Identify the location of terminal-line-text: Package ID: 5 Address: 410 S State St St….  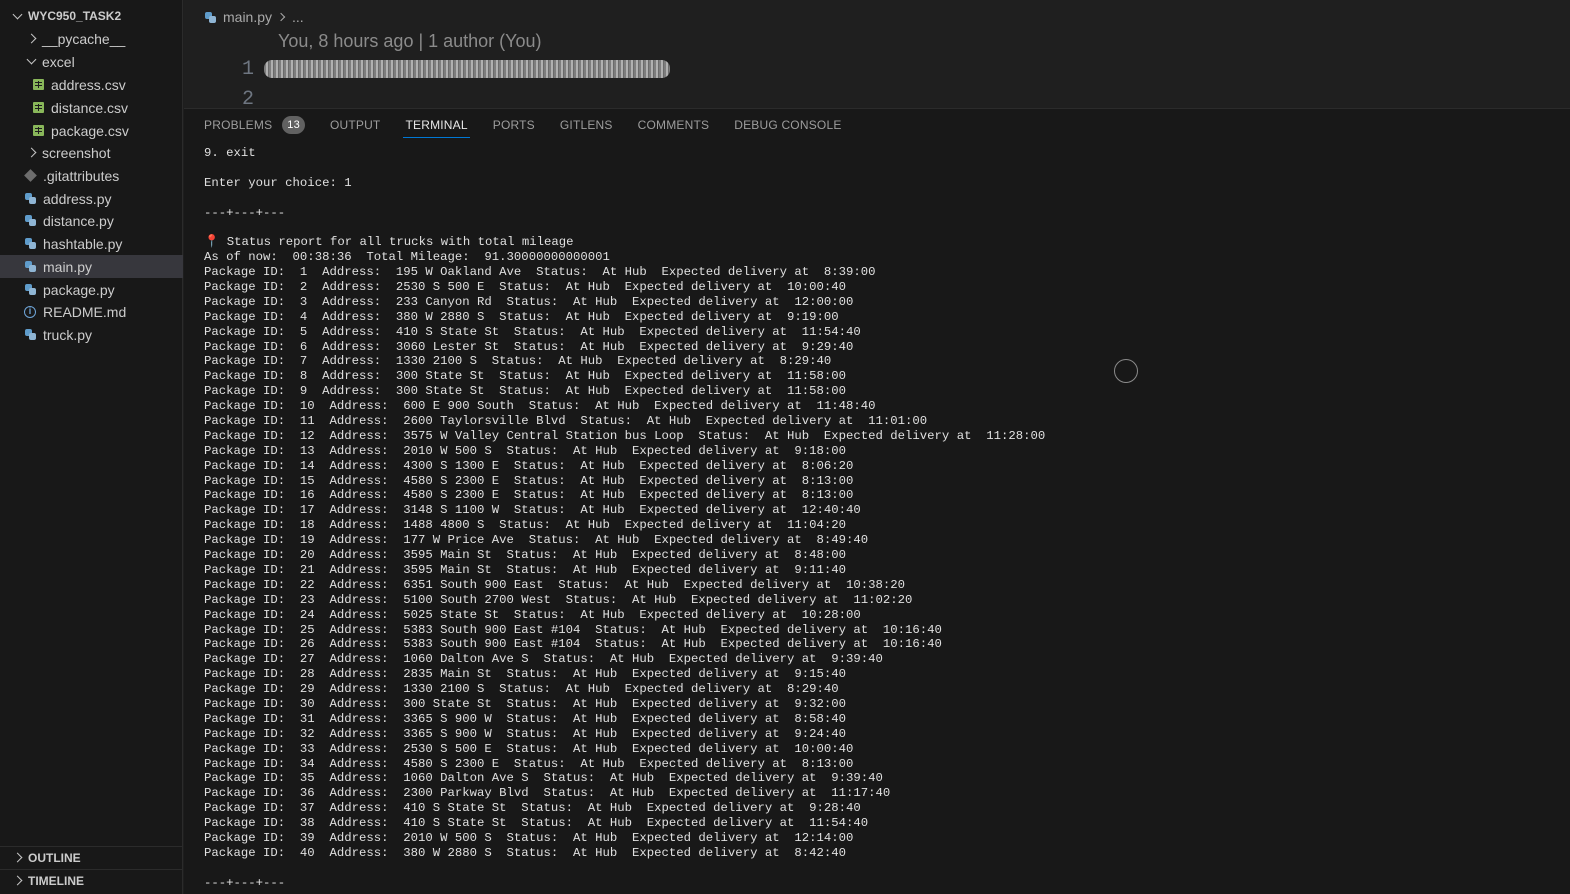
(532, 331).